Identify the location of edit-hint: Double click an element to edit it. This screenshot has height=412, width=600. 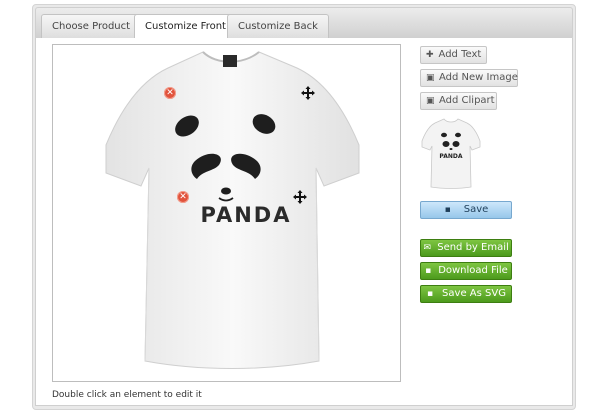
(127, 395).